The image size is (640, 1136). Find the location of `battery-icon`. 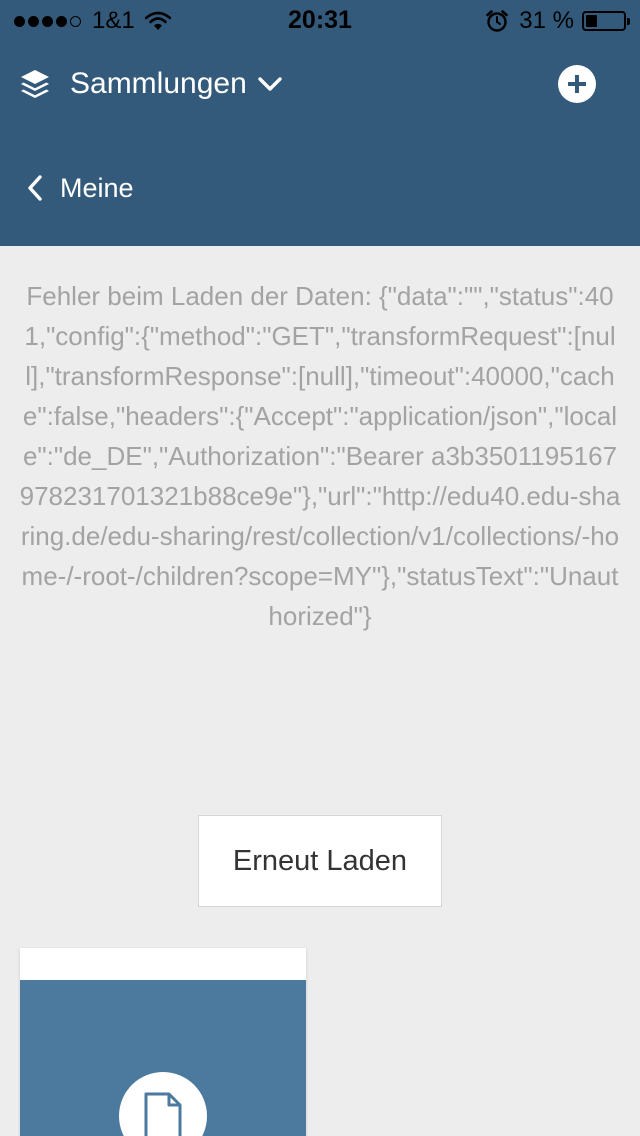

battery-icon is located at coordinates (606, 21).